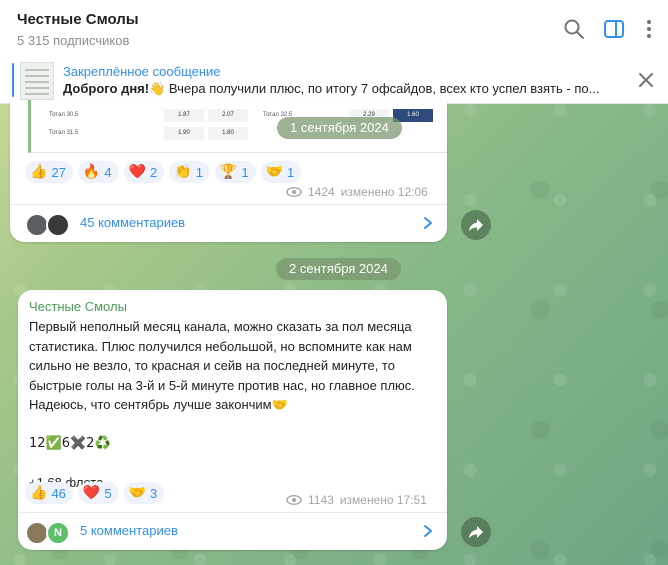 The width and height of the screenshot is (668, 565). Describe the element at coordinates (73, 40) in the screenshot. I see `subscriber-count: 5 315 подписчиков` at that location.